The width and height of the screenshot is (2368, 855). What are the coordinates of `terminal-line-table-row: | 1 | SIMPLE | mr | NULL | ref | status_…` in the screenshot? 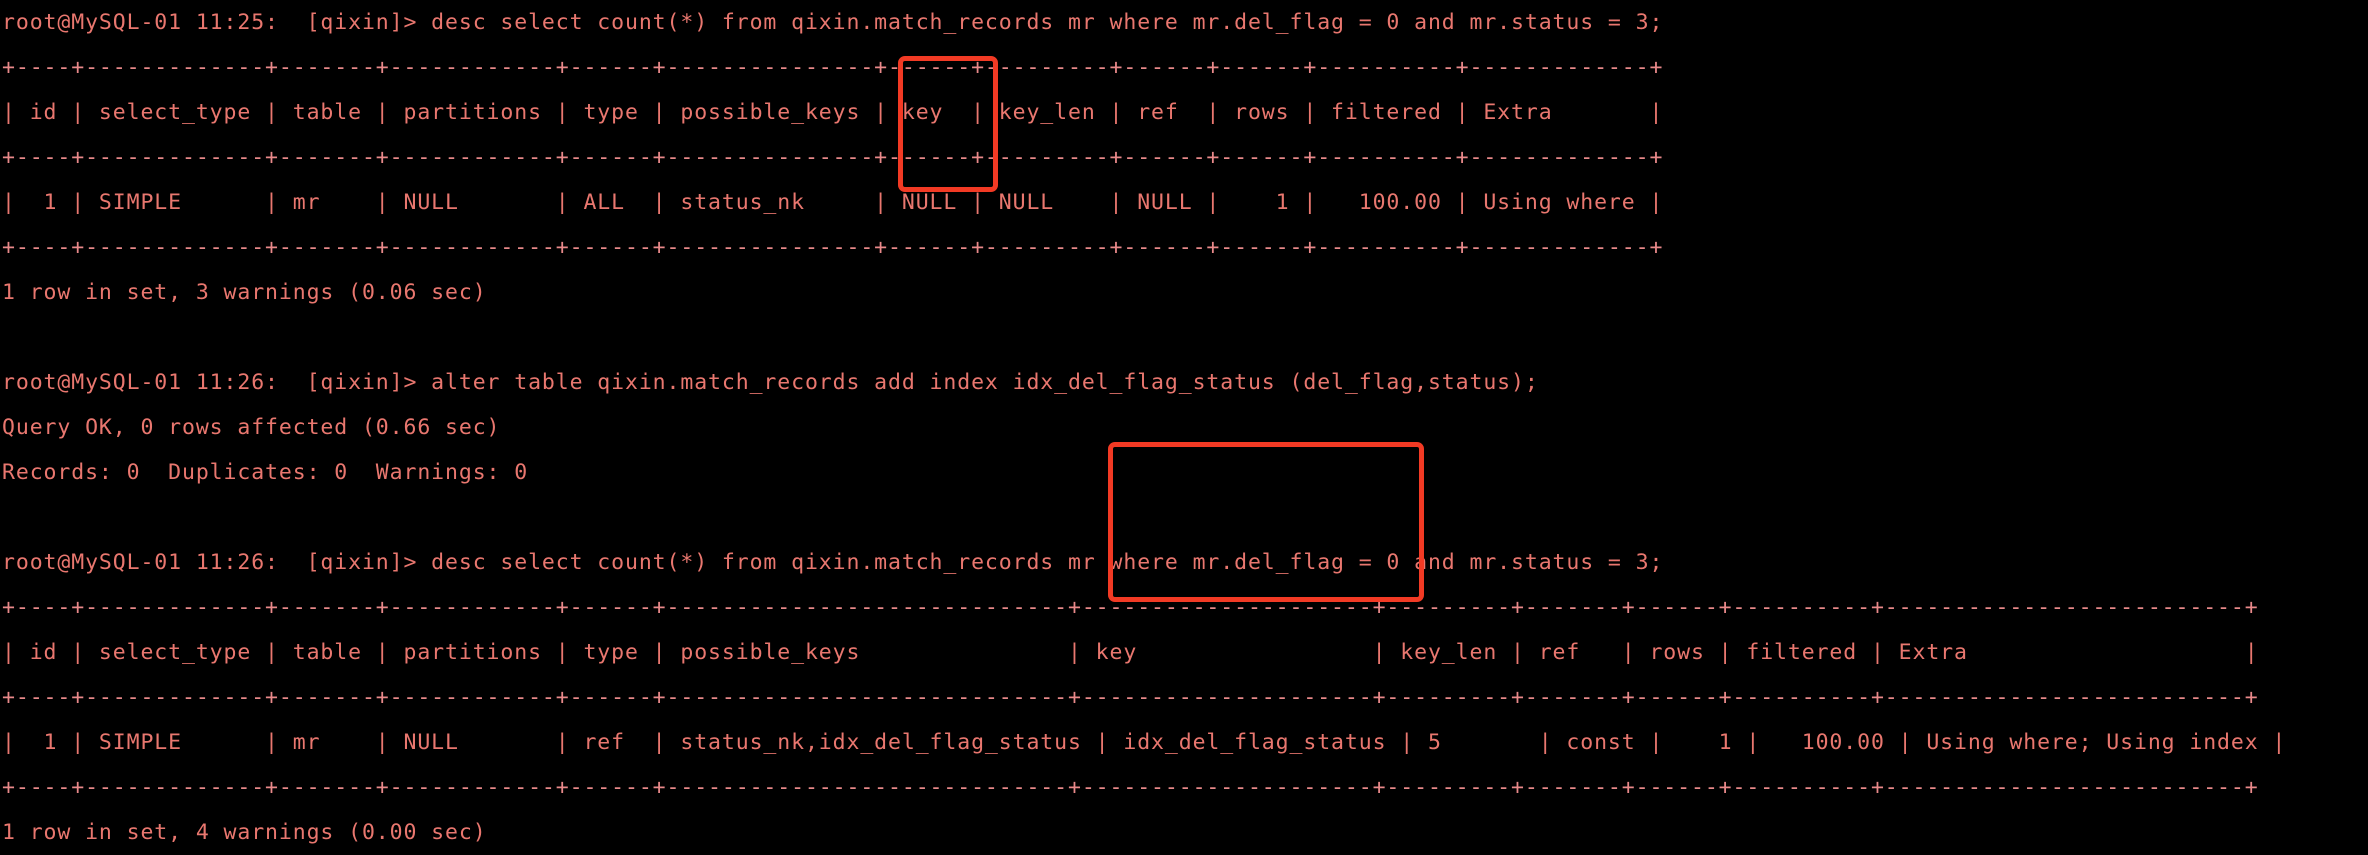 It's located at (1144, 742).